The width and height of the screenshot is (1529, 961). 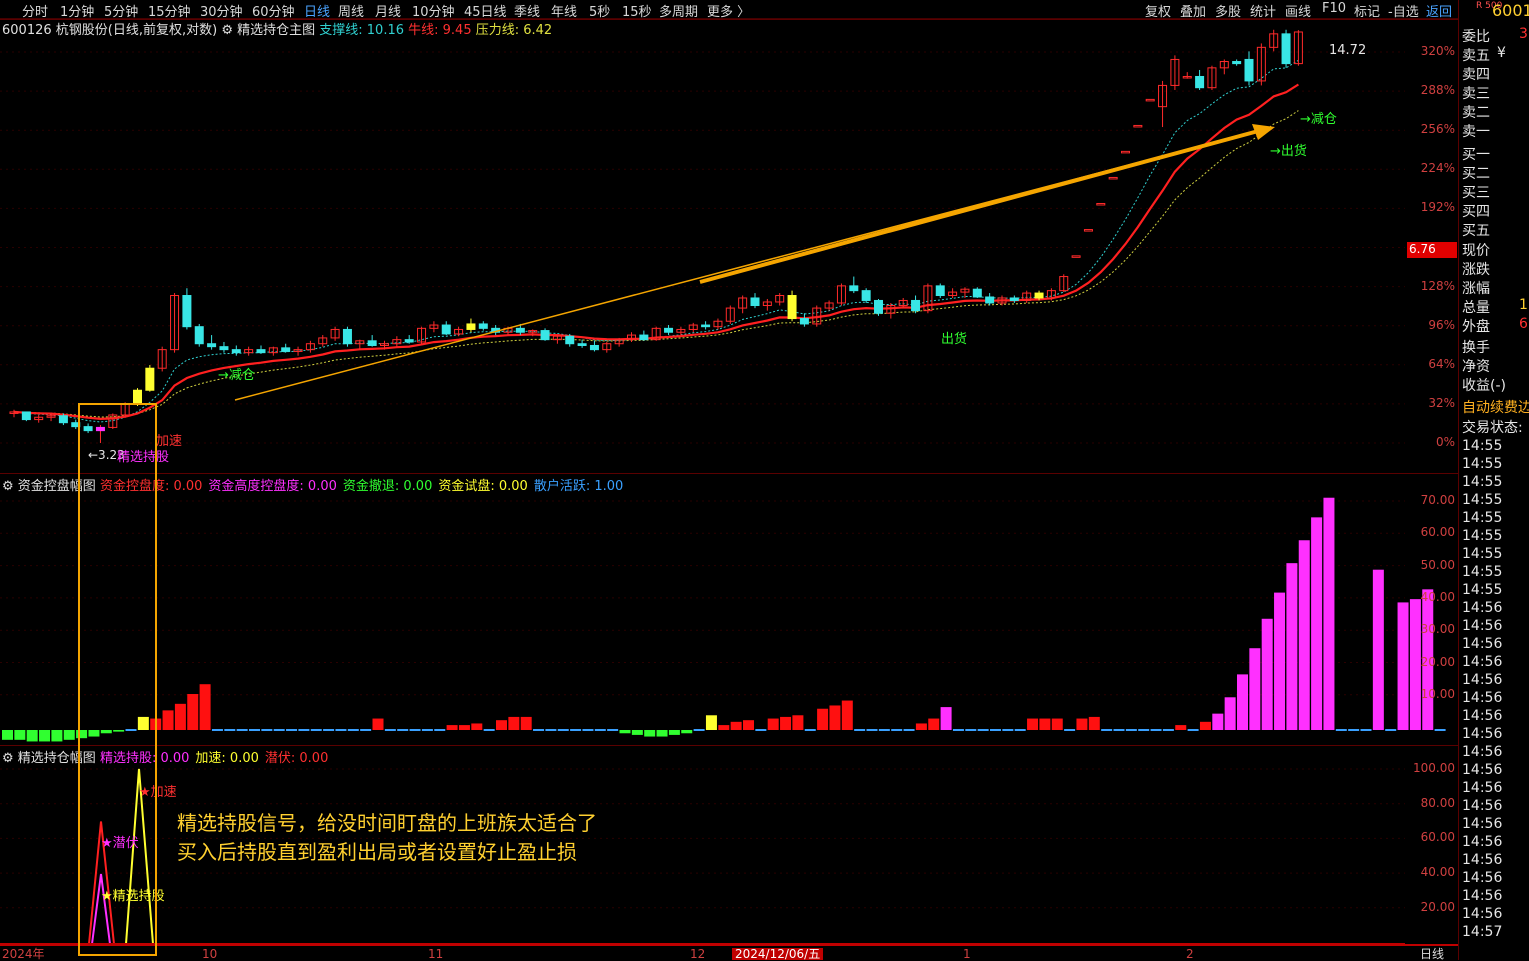 What do you see at coordinates (210, 954) in the screenshot?
I see `date-label: 10` at bounding box center [210, 954].